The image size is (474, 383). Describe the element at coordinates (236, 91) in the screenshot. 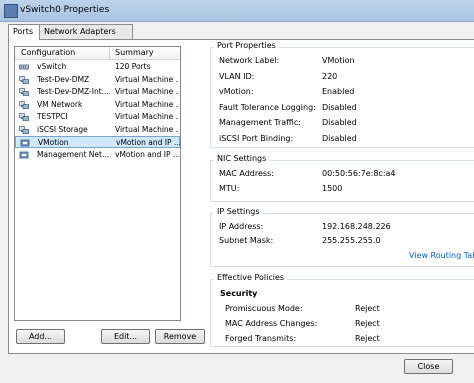

I see `property-label: vMotion:` at that location.